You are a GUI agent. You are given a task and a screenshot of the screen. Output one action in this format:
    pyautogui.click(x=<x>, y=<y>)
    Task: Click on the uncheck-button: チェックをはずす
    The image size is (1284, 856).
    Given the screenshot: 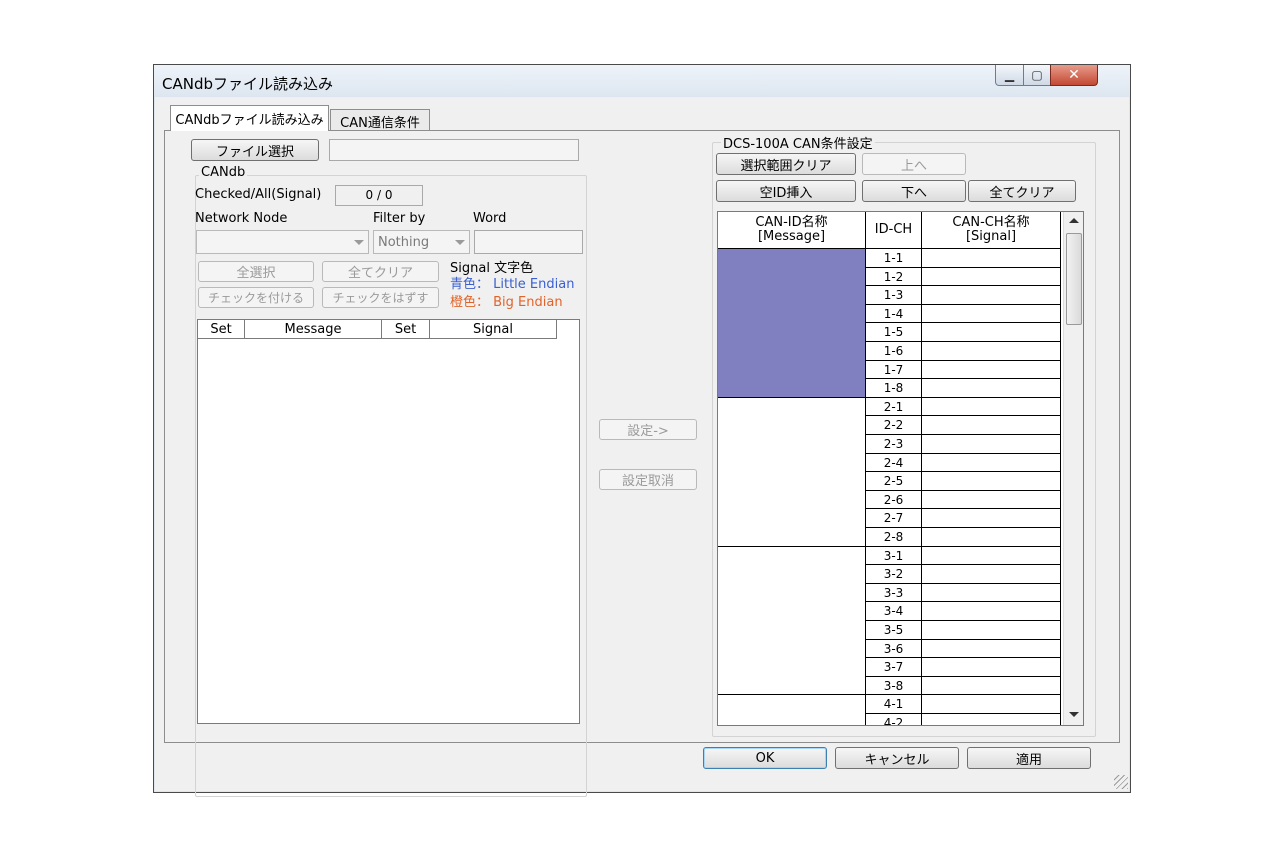 What is the action you would take?
    pyautogui.click(x=380, y=297)
    